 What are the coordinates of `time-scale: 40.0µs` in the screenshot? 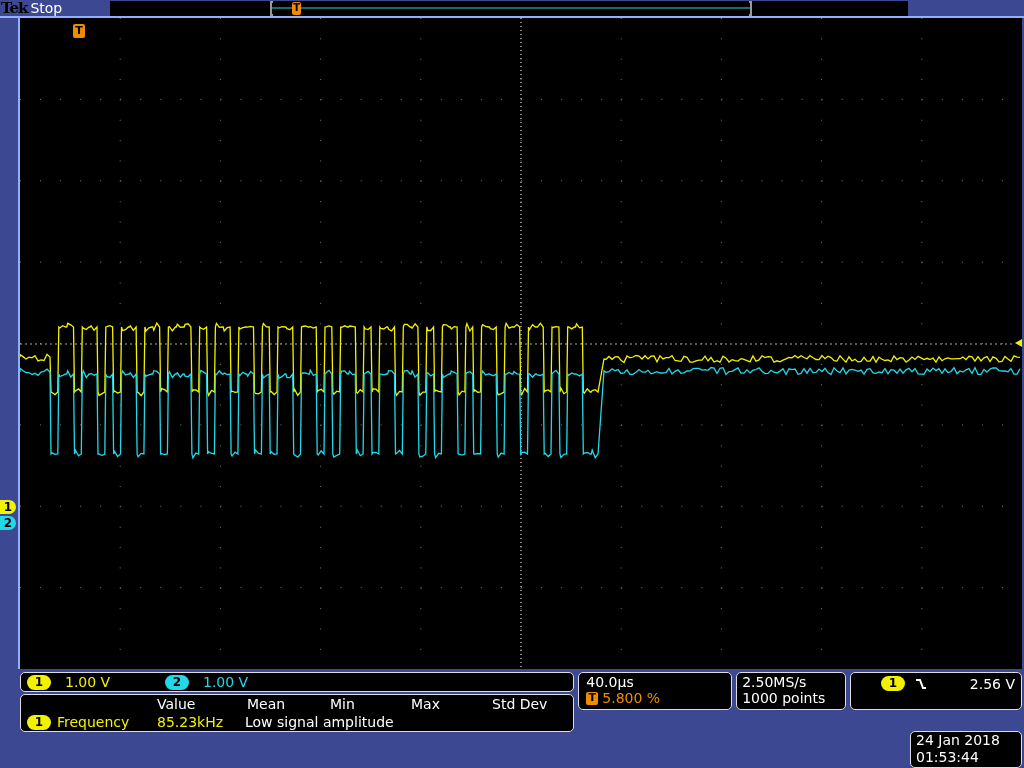 It's located at (610, 682).